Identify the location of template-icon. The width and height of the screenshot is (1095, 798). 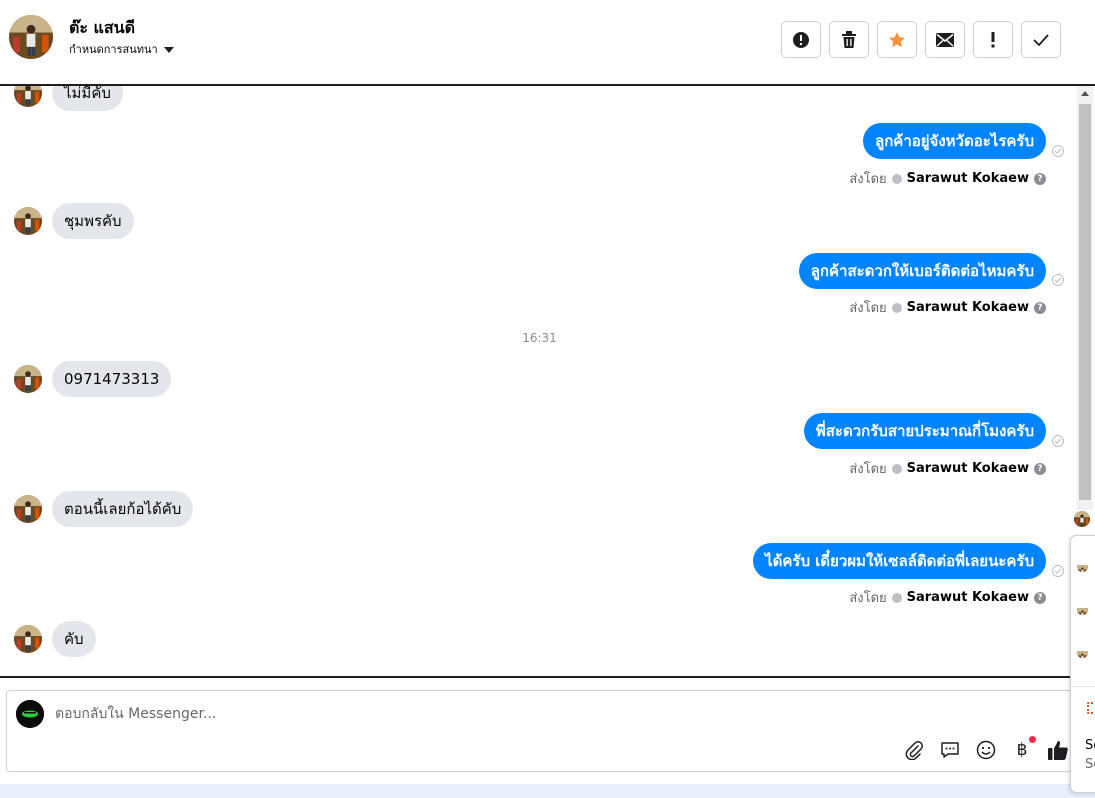
(1091, 708).